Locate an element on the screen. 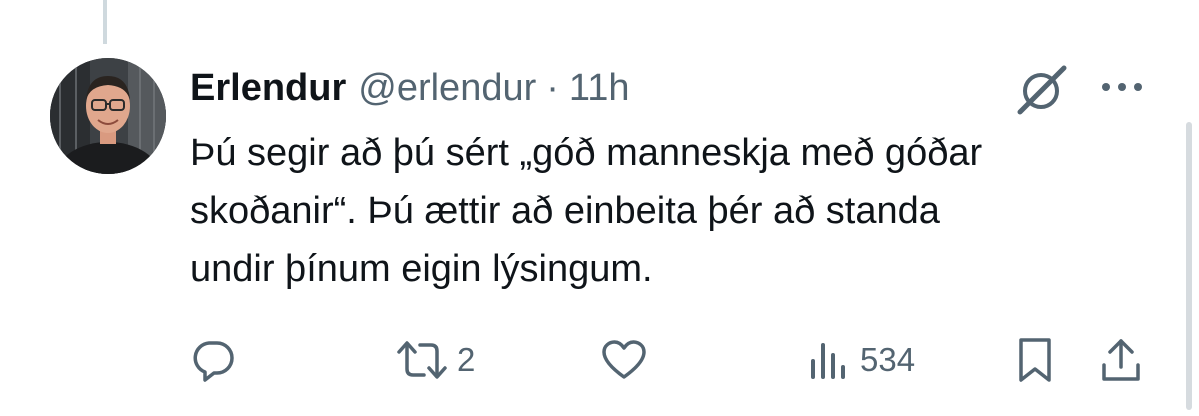 This screenshot has width=1199, height=416. tweet-action-bar: 2 534 is located at coordinates (599, 360).